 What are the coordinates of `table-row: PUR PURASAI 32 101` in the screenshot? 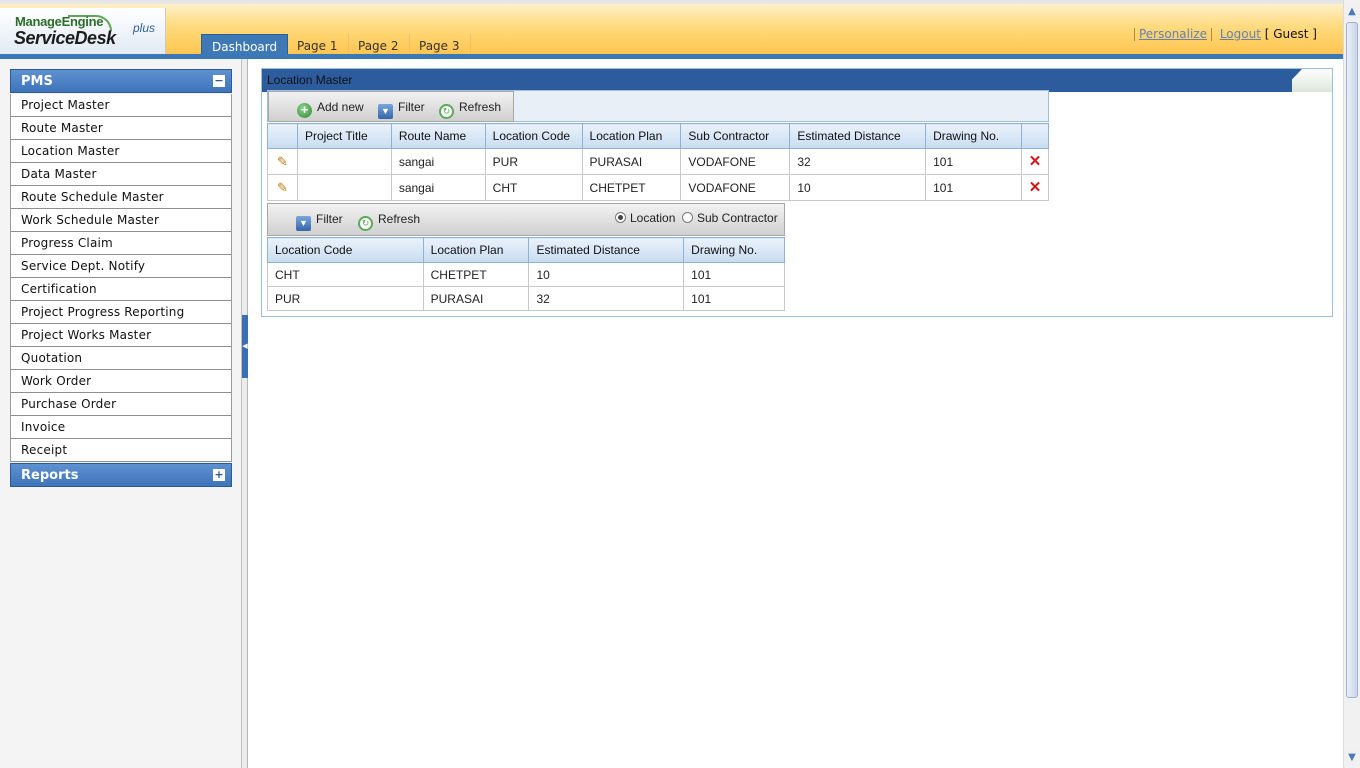 It's located at (526, 298).